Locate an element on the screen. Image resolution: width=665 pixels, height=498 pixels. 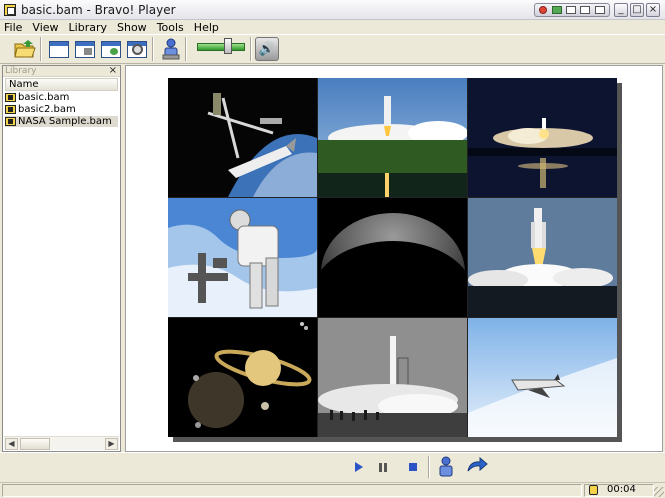
list-item: basic.bam is located at coordinates (61, 97).